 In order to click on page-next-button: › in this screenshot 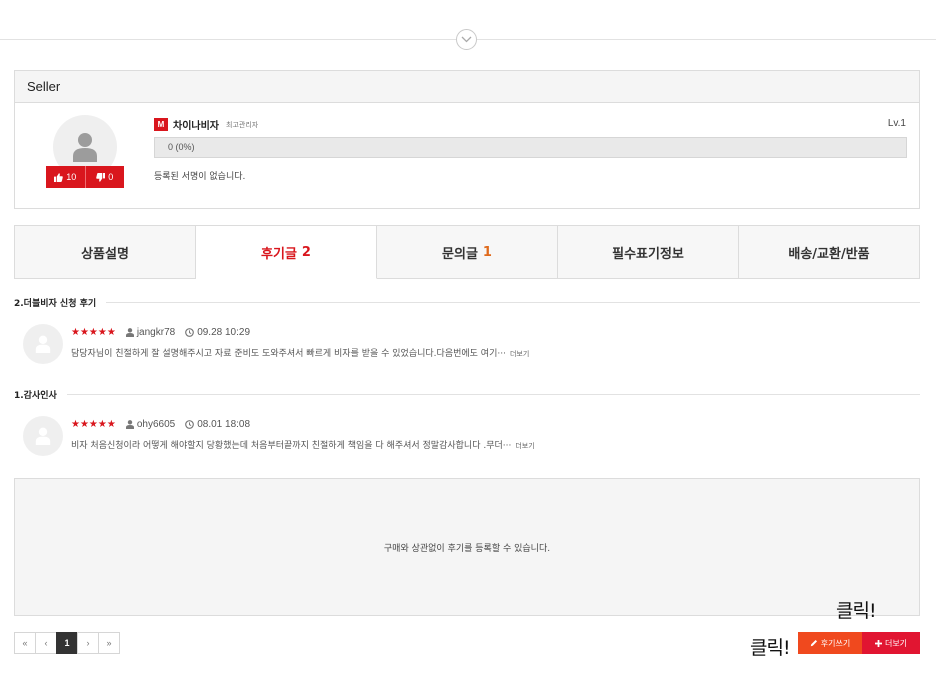, I will do `click(88, 643)`.